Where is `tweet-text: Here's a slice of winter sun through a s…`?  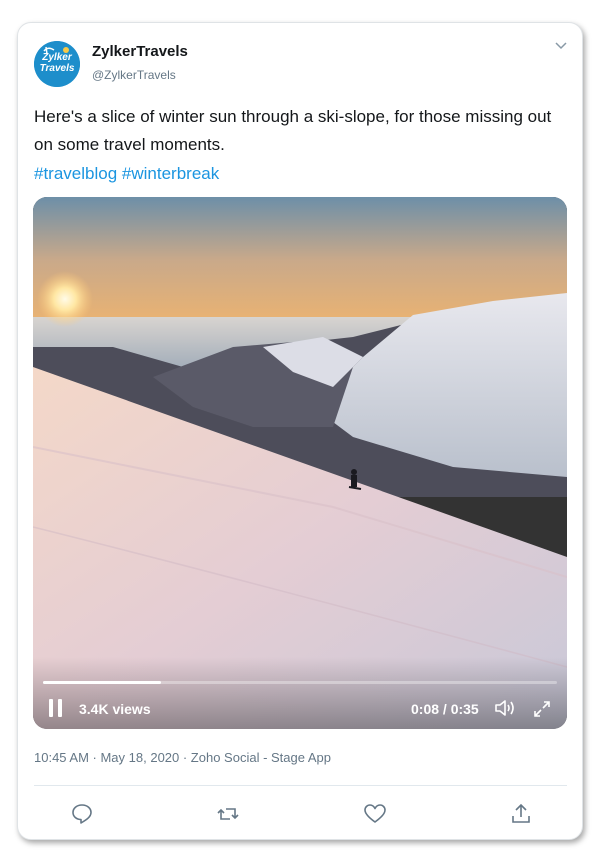
tweet-text: Here's a slice of winter sun through a s… is located at coordinates (293, 130).